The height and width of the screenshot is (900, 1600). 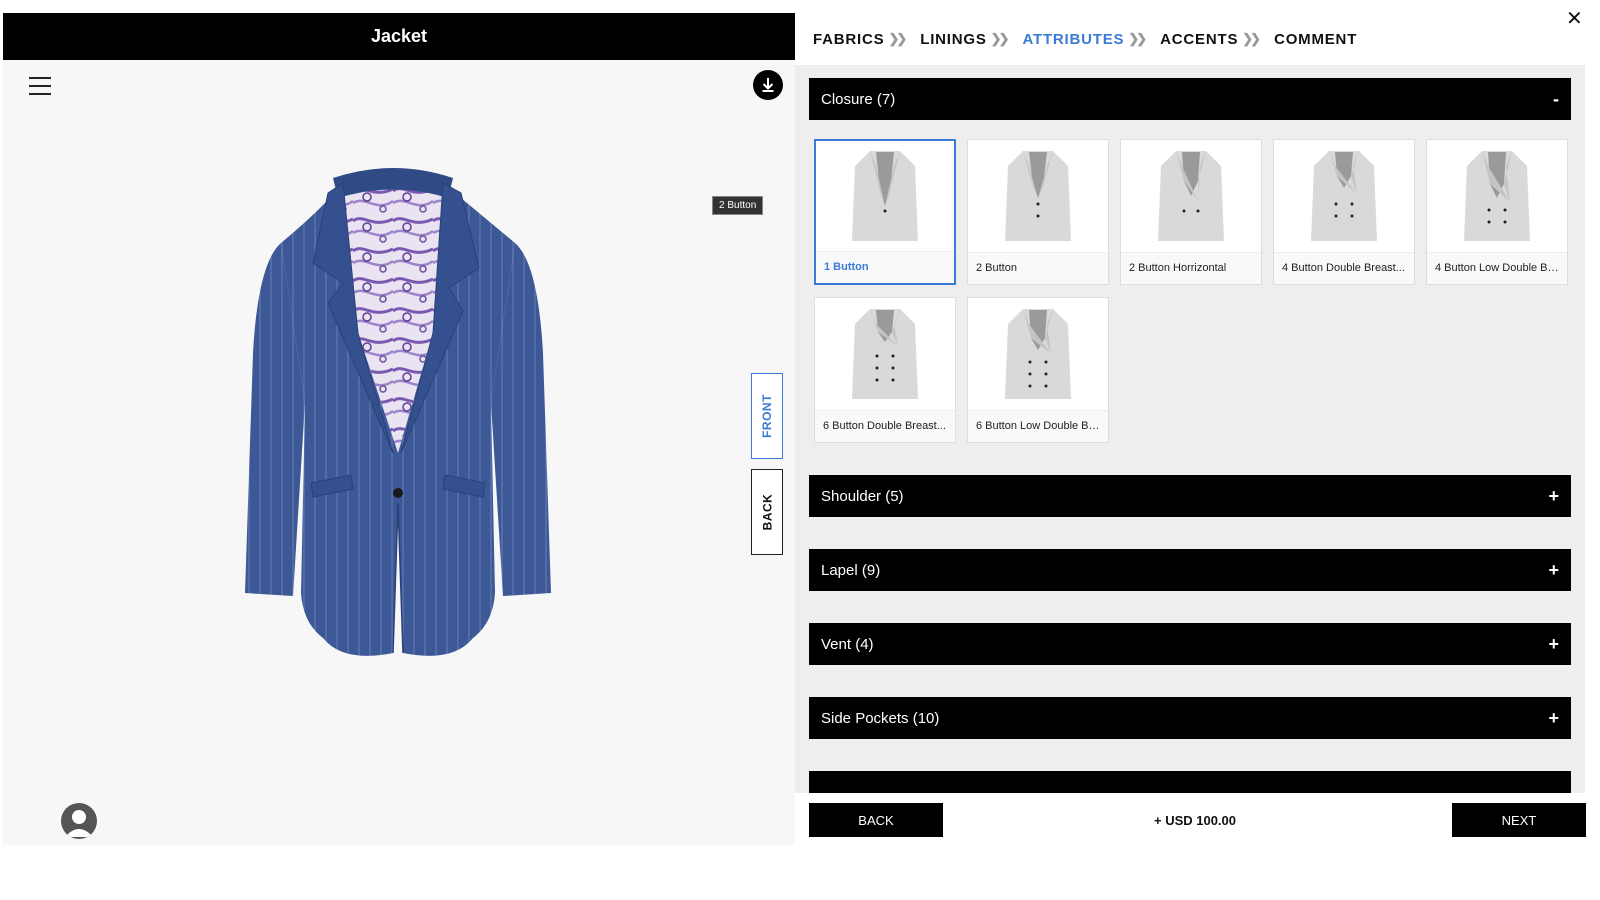 I want to click on tab-accents: ACCENTS ❯❯, so click(x=1210, y=39).